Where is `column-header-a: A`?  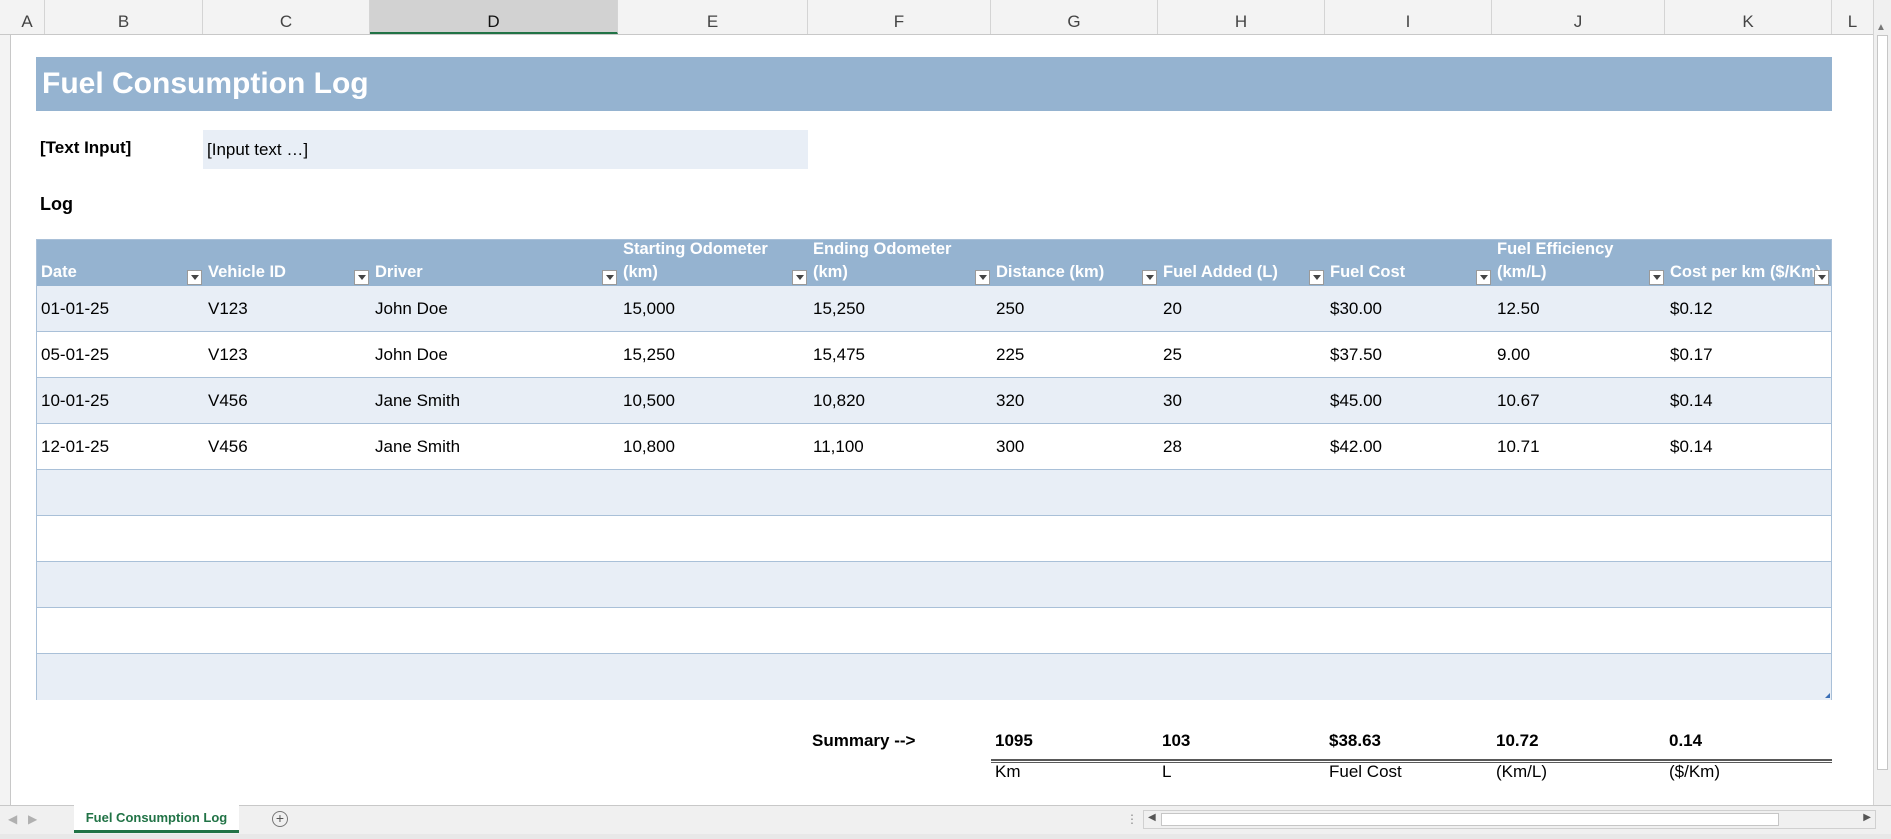
column-header-a: A is located at coordinates (27, 17).